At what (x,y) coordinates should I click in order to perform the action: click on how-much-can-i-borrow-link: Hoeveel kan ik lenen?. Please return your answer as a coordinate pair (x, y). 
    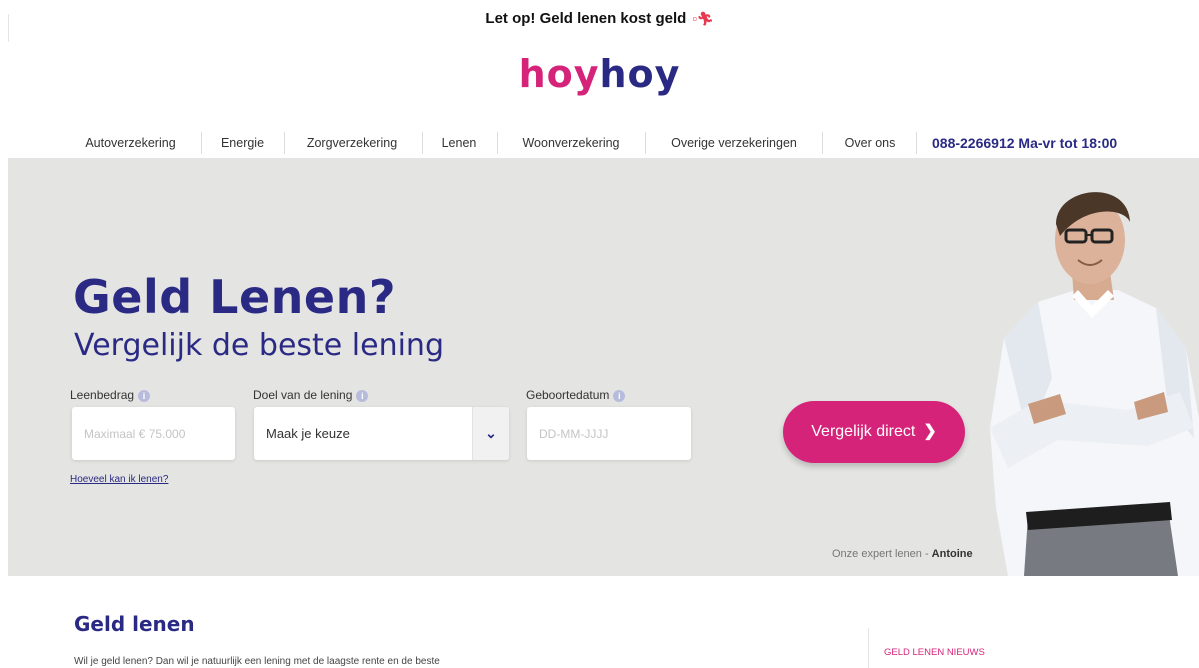
    Looking at the image, I should click on (119, 479).